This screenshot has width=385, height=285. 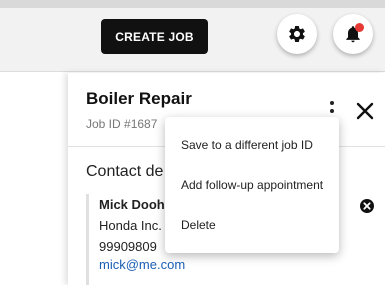 I want to click on menu-item-save-to-different-job: Save to a different job ID, so click(x=252, y=145).